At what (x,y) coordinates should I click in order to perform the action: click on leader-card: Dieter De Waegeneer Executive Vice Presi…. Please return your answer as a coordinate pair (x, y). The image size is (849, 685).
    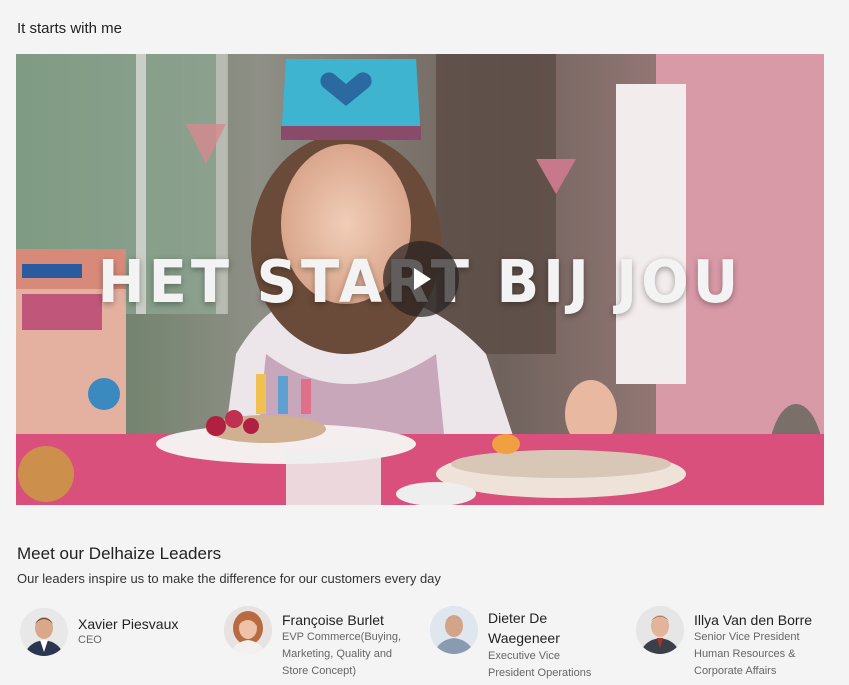
    Looking at the image, I should click on (527, 644).